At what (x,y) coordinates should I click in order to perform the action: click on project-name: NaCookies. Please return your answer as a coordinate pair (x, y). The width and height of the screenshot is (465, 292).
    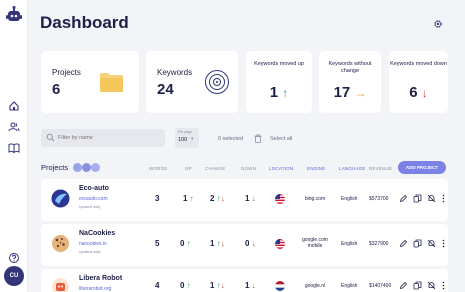
    Looking at the image, I should click on (97, 233).